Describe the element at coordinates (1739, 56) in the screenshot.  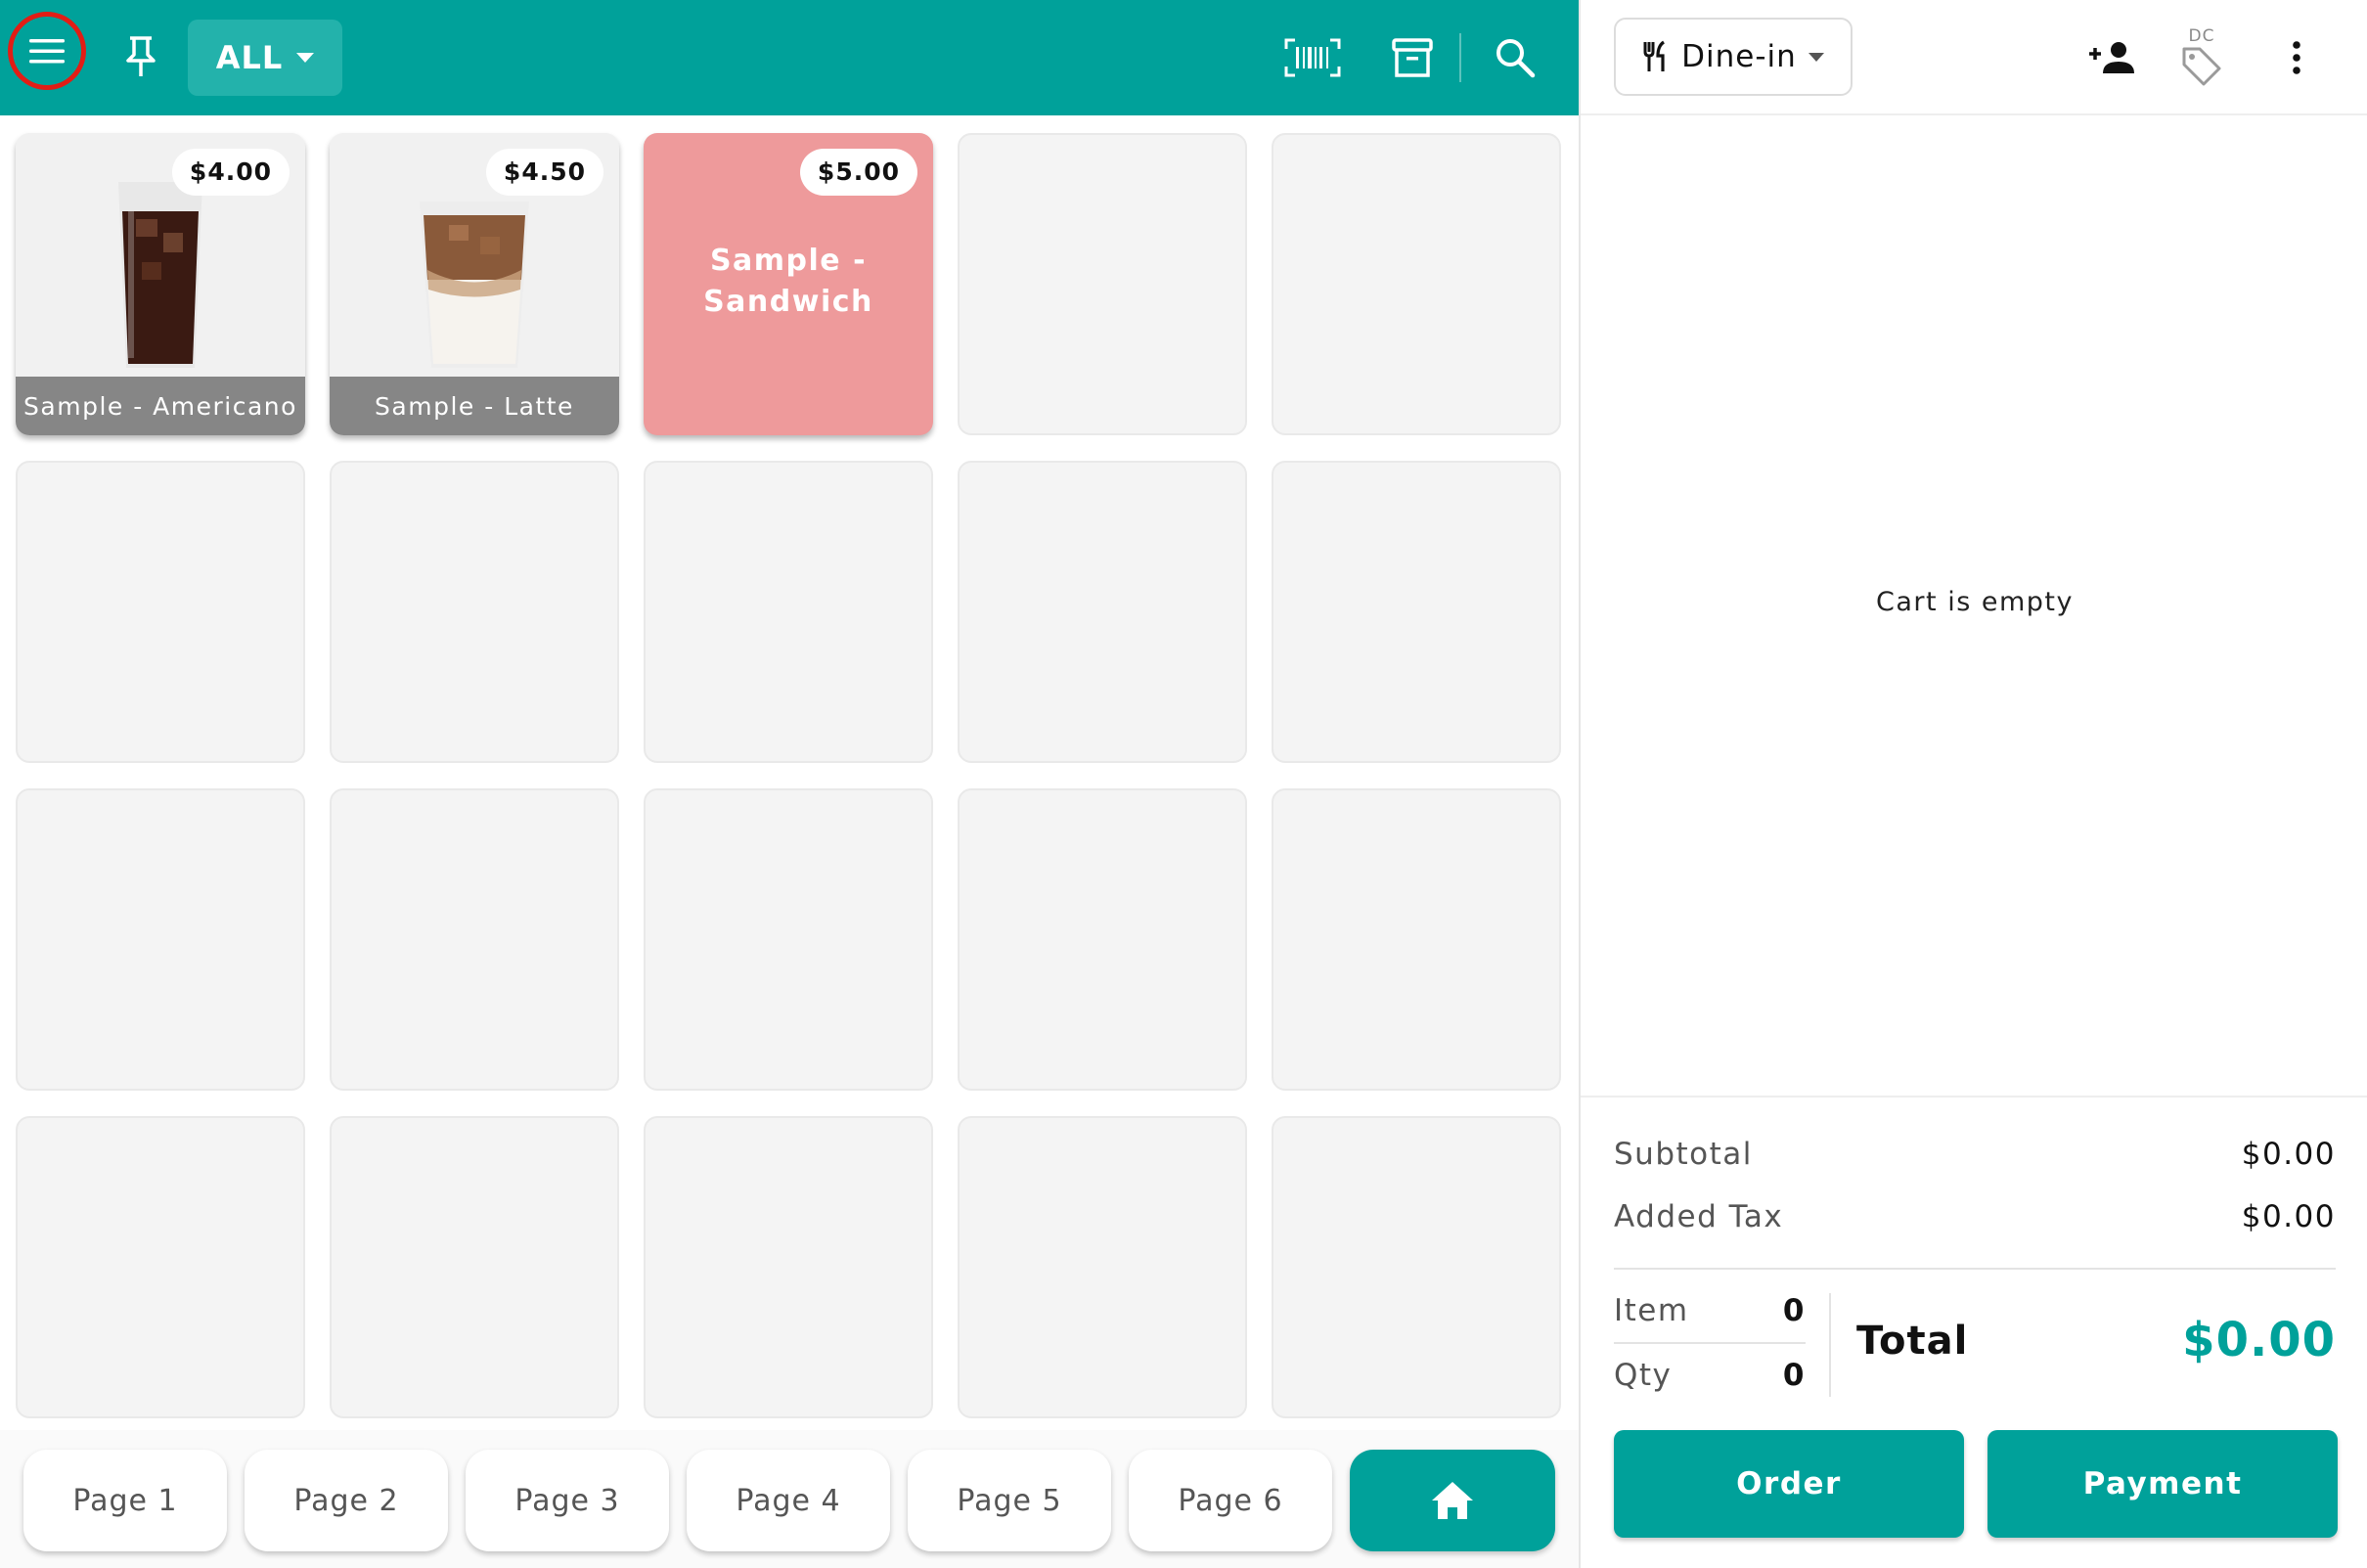
I see `order-type-label: Dine-in` at that location.